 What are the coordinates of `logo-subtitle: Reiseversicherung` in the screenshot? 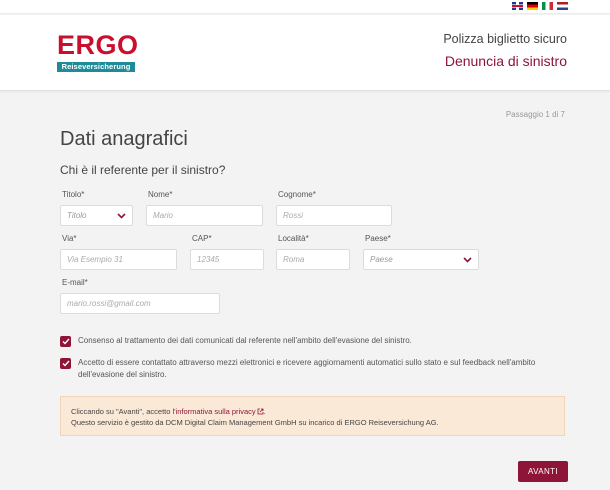 It's located at (96, 67).